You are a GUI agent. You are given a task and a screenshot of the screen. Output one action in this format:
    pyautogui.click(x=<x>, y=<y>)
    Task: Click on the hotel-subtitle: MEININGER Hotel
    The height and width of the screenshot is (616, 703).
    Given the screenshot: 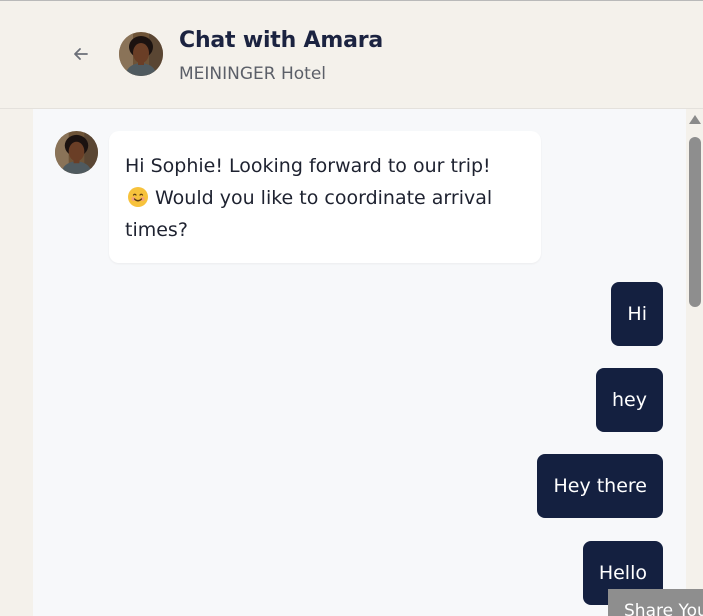 What is the action you would take?
    pyautogui.click(x=253, y=74)
    